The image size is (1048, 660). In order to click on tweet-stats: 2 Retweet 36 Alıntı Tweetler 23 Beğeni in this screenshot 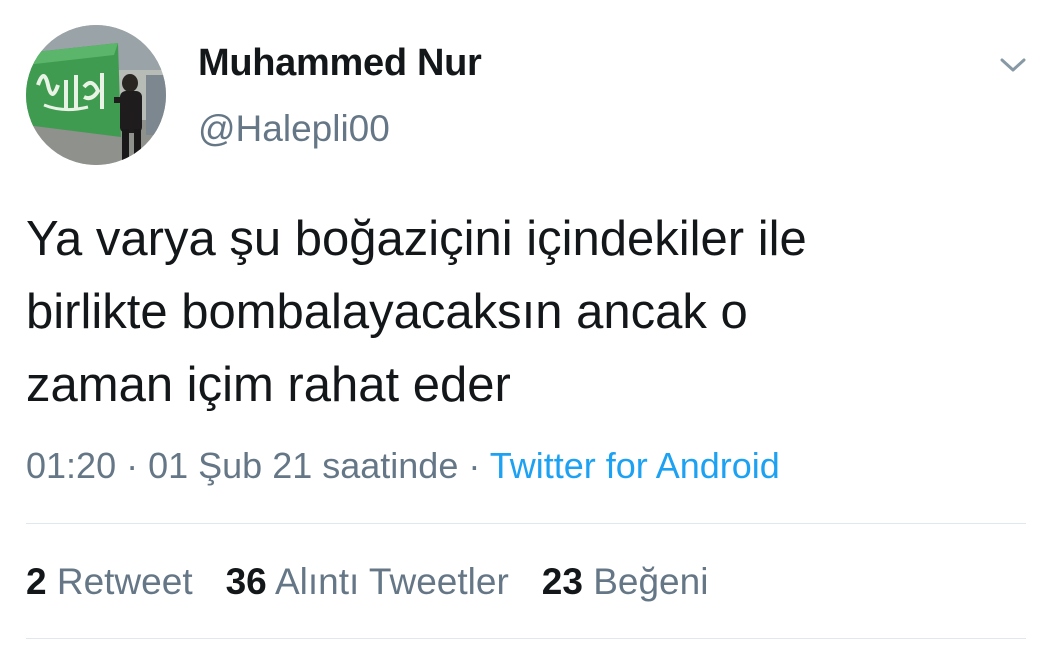, I will do `click(367, 582)`.